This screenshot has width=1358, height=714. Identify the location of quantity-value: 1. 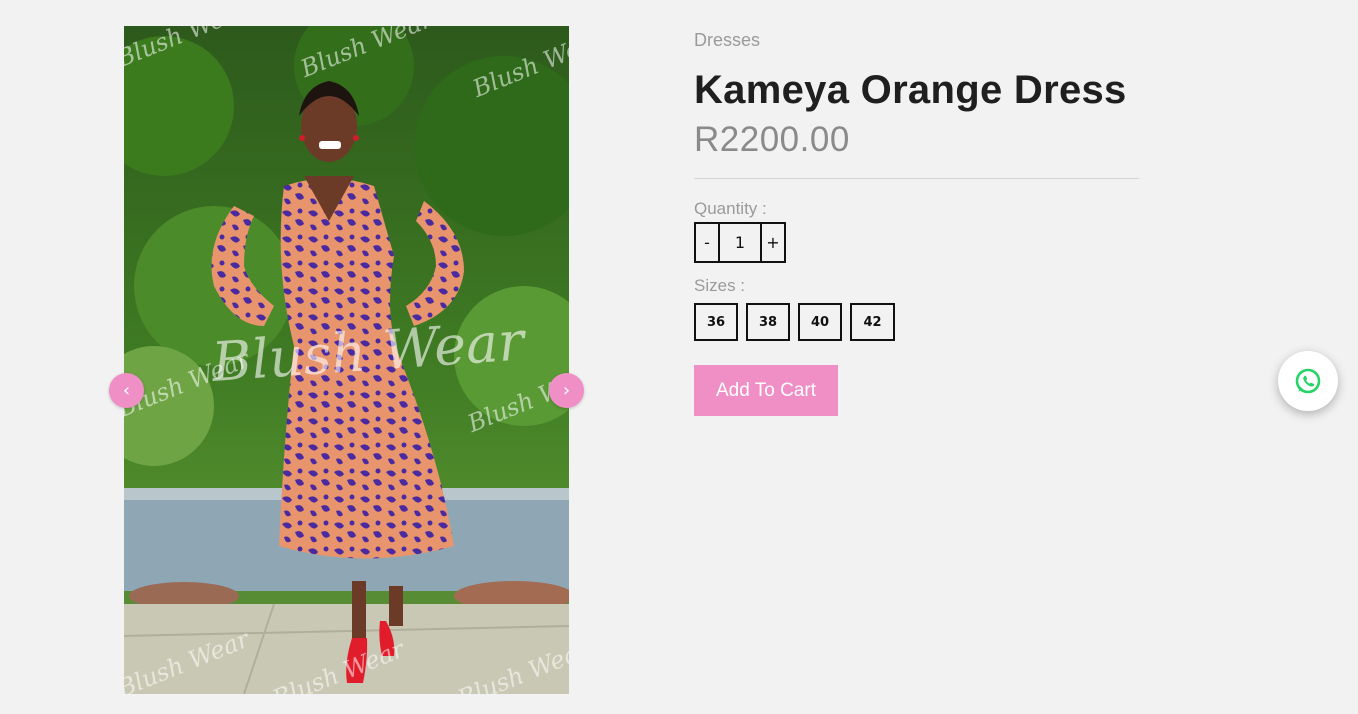
(740, 242).